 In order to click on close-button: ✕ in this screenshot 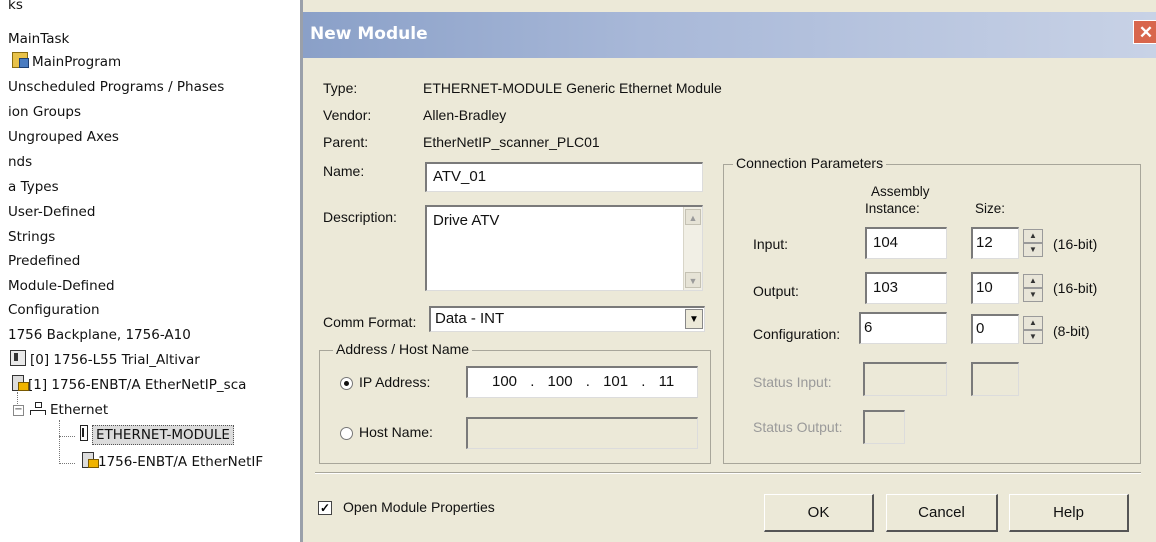, I will do `click(1144, 32)`.